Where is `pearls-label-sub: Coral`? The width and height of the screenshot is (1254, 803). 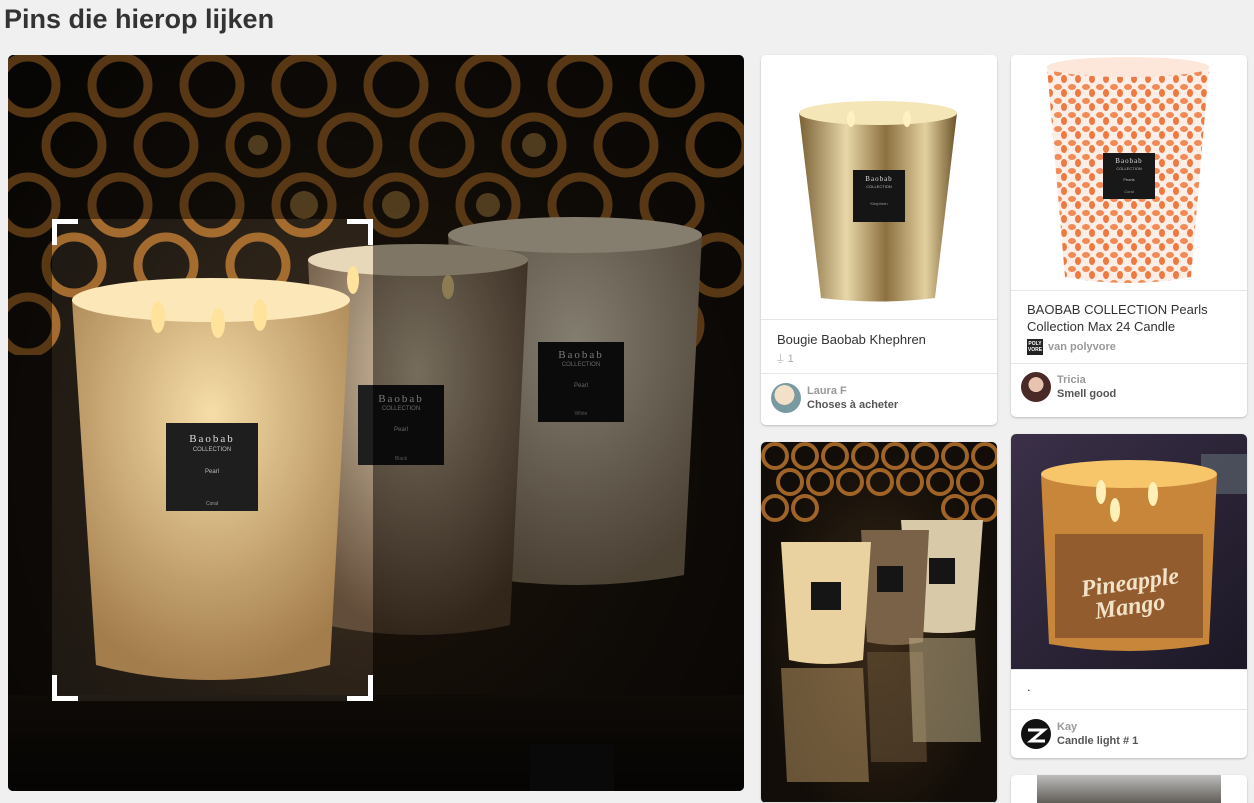
pearls-label-sub: Coral is located at coordinates (1129, 191).